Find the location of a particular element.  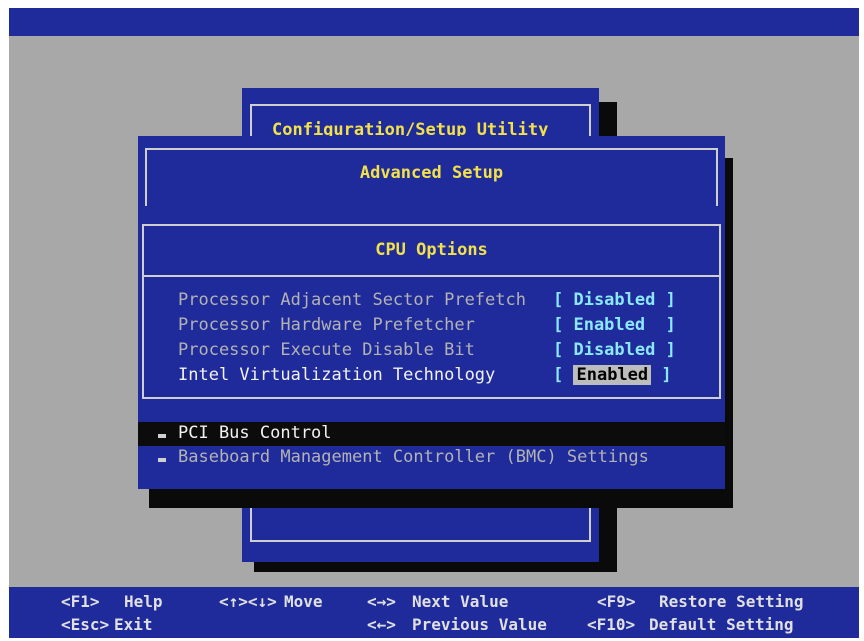

cpu-option-value-selected: [ Enabled ] is located at coordinates (612, 375).